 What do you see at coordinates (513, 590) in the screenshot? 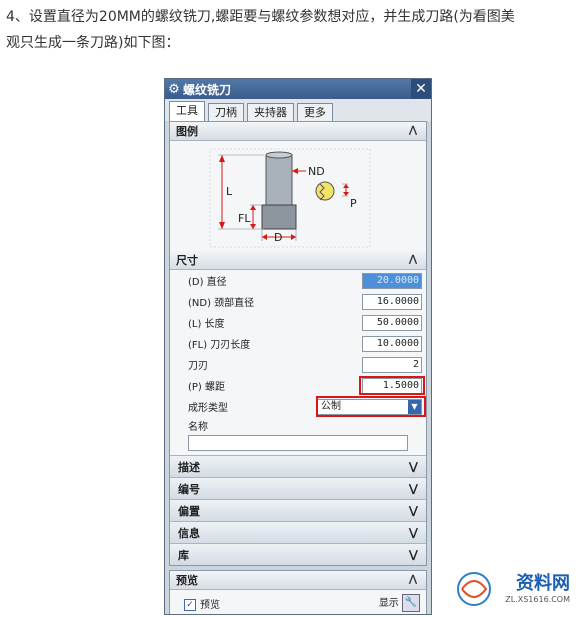
I see `watermark-logo: 资料网 ZL.XS1616.COM` at bounding box center [513, 590].